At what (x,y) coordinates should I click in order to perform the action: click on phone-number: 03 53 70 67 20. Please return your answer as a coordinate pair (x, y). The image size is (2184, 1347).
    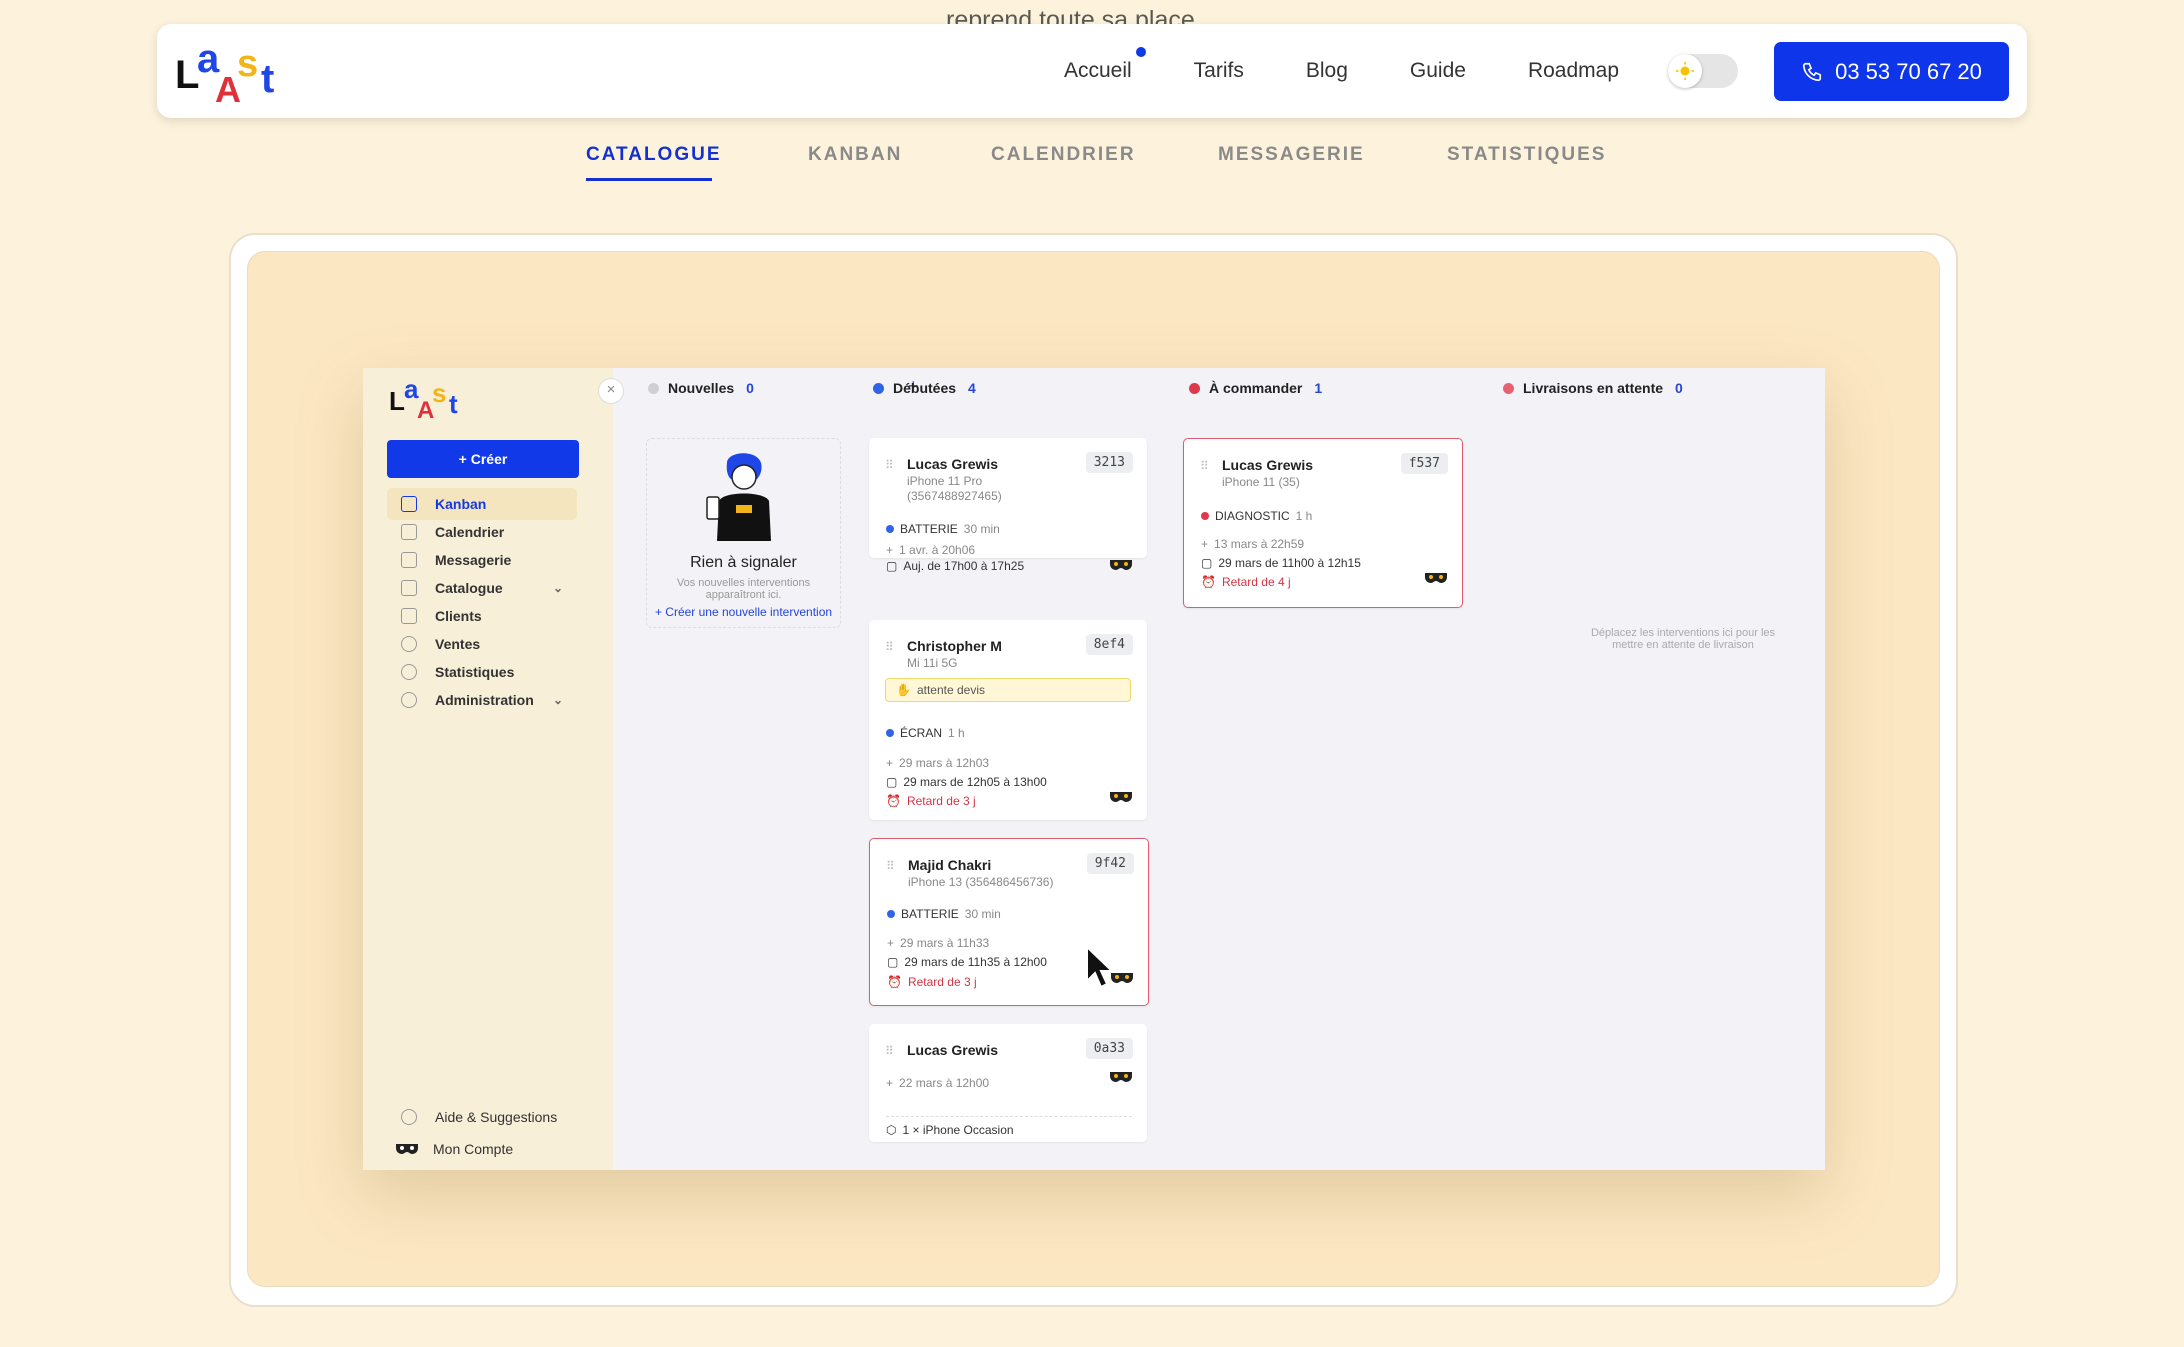
    Looking at the image, I should click on (1908, 71).